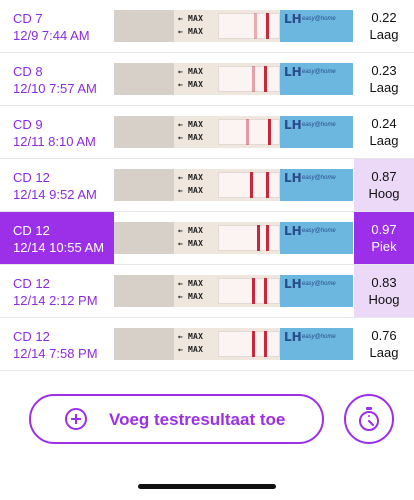 Image resolution: width=414 pixels, height=500 pixels. Describe the element at coordinates (55, 194) in the screenshot. I see `result-datetime: 12/14 9:52 AM` at that location.